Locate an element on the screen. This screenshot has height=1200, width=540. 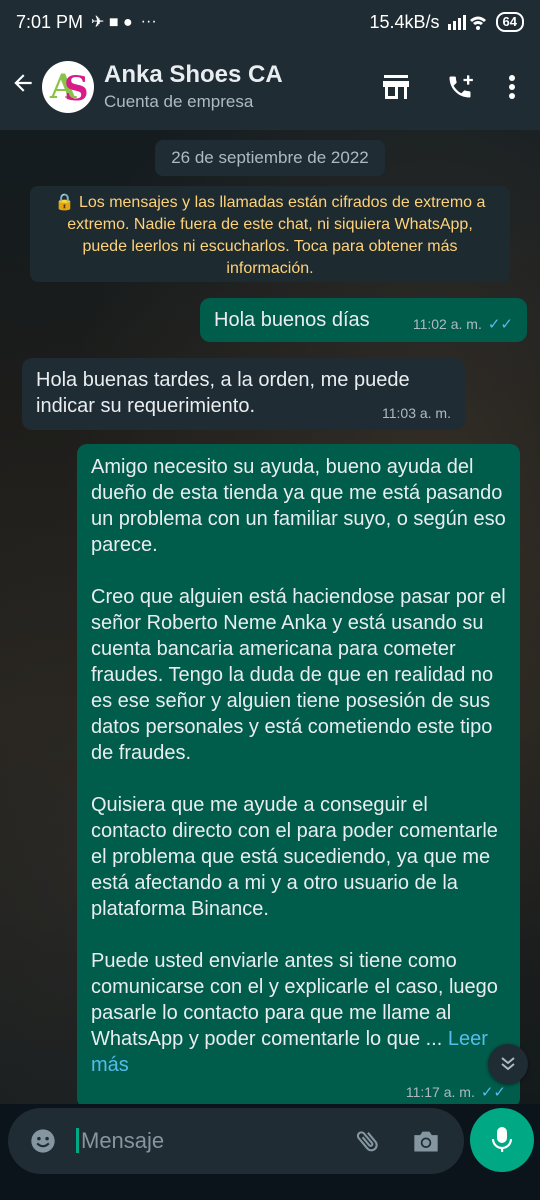
mic-icon is located at coordinates (502, 1139).